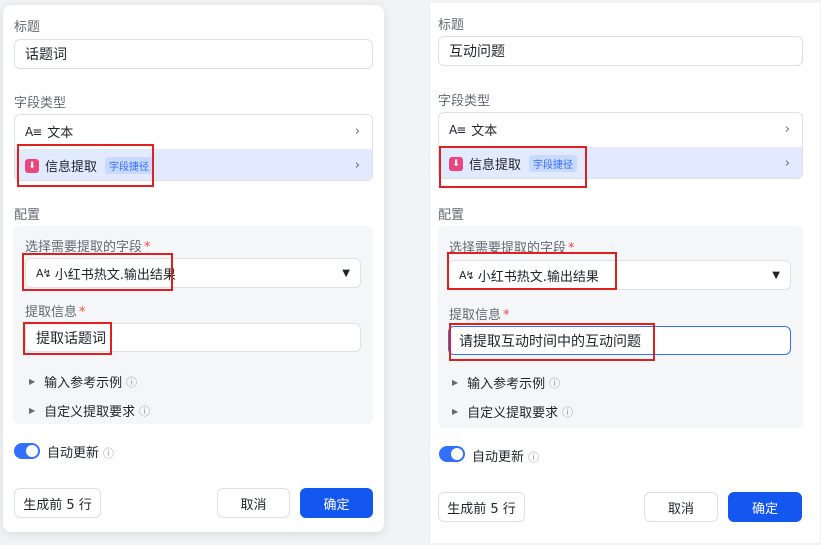 The height and width of the screenshot is (545, 821). I want to click on title-input-value: 互动问题, so click(477, 52).